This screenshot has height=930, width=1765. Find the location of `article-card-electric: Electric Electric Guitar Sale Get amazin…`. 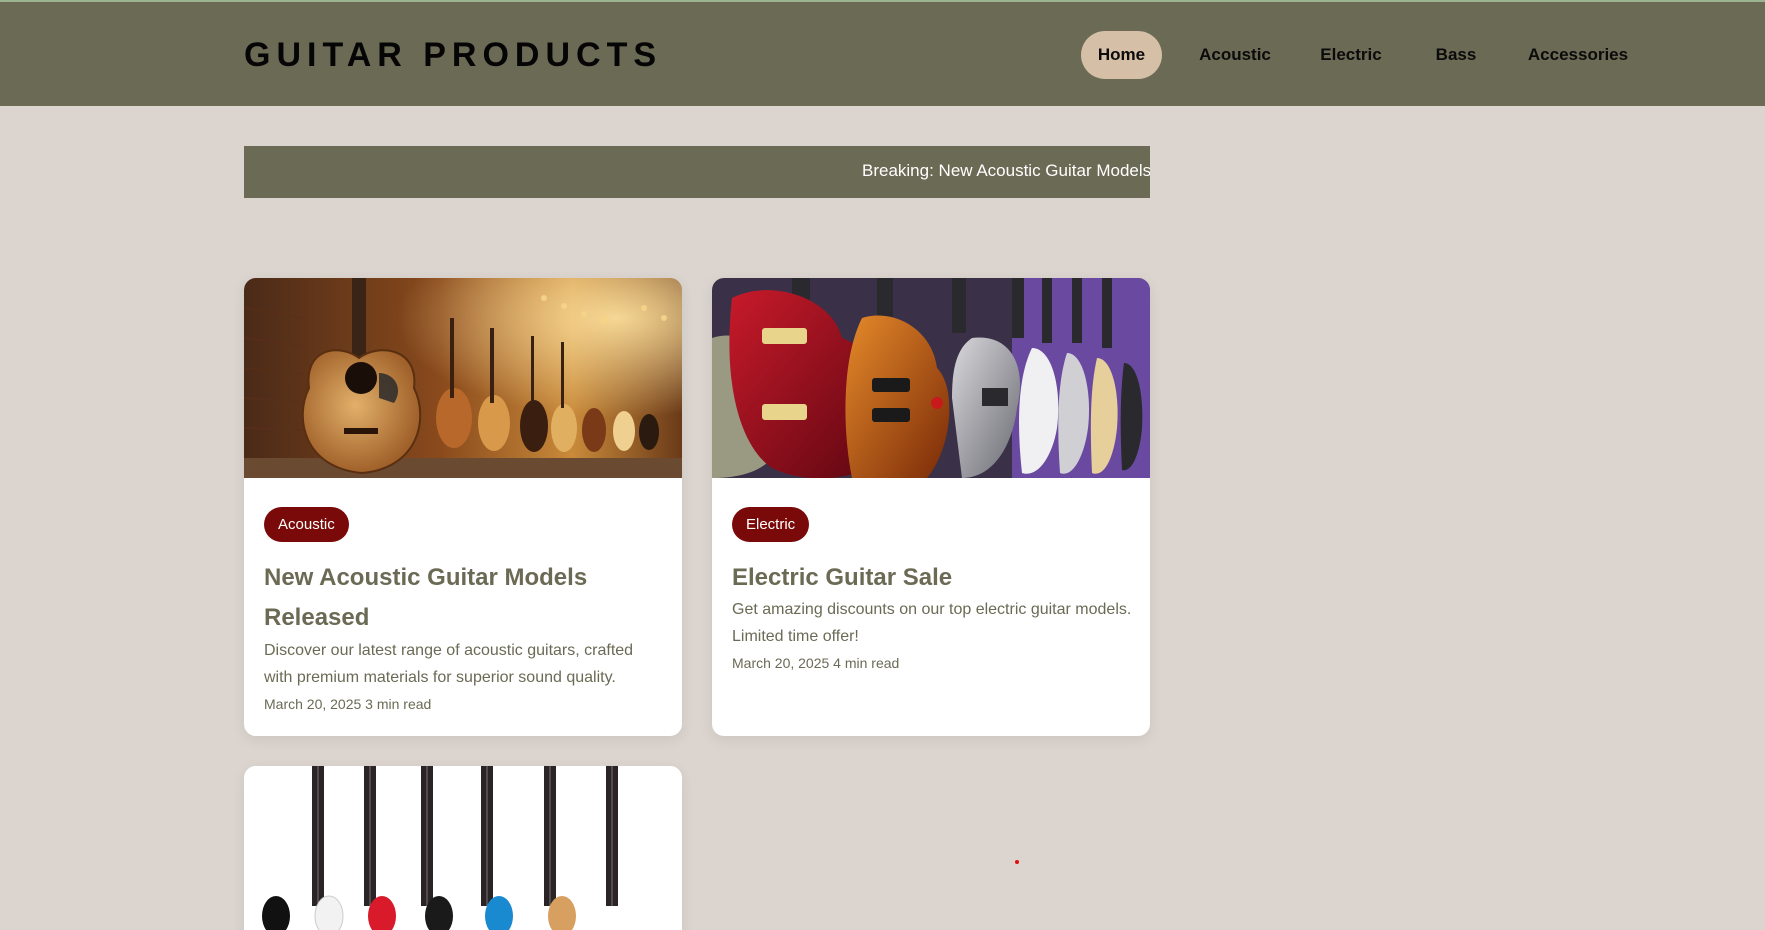

article-card-electric: Electric Electric Guitar Sale Get amazin… is located at coordinates (931, 507).